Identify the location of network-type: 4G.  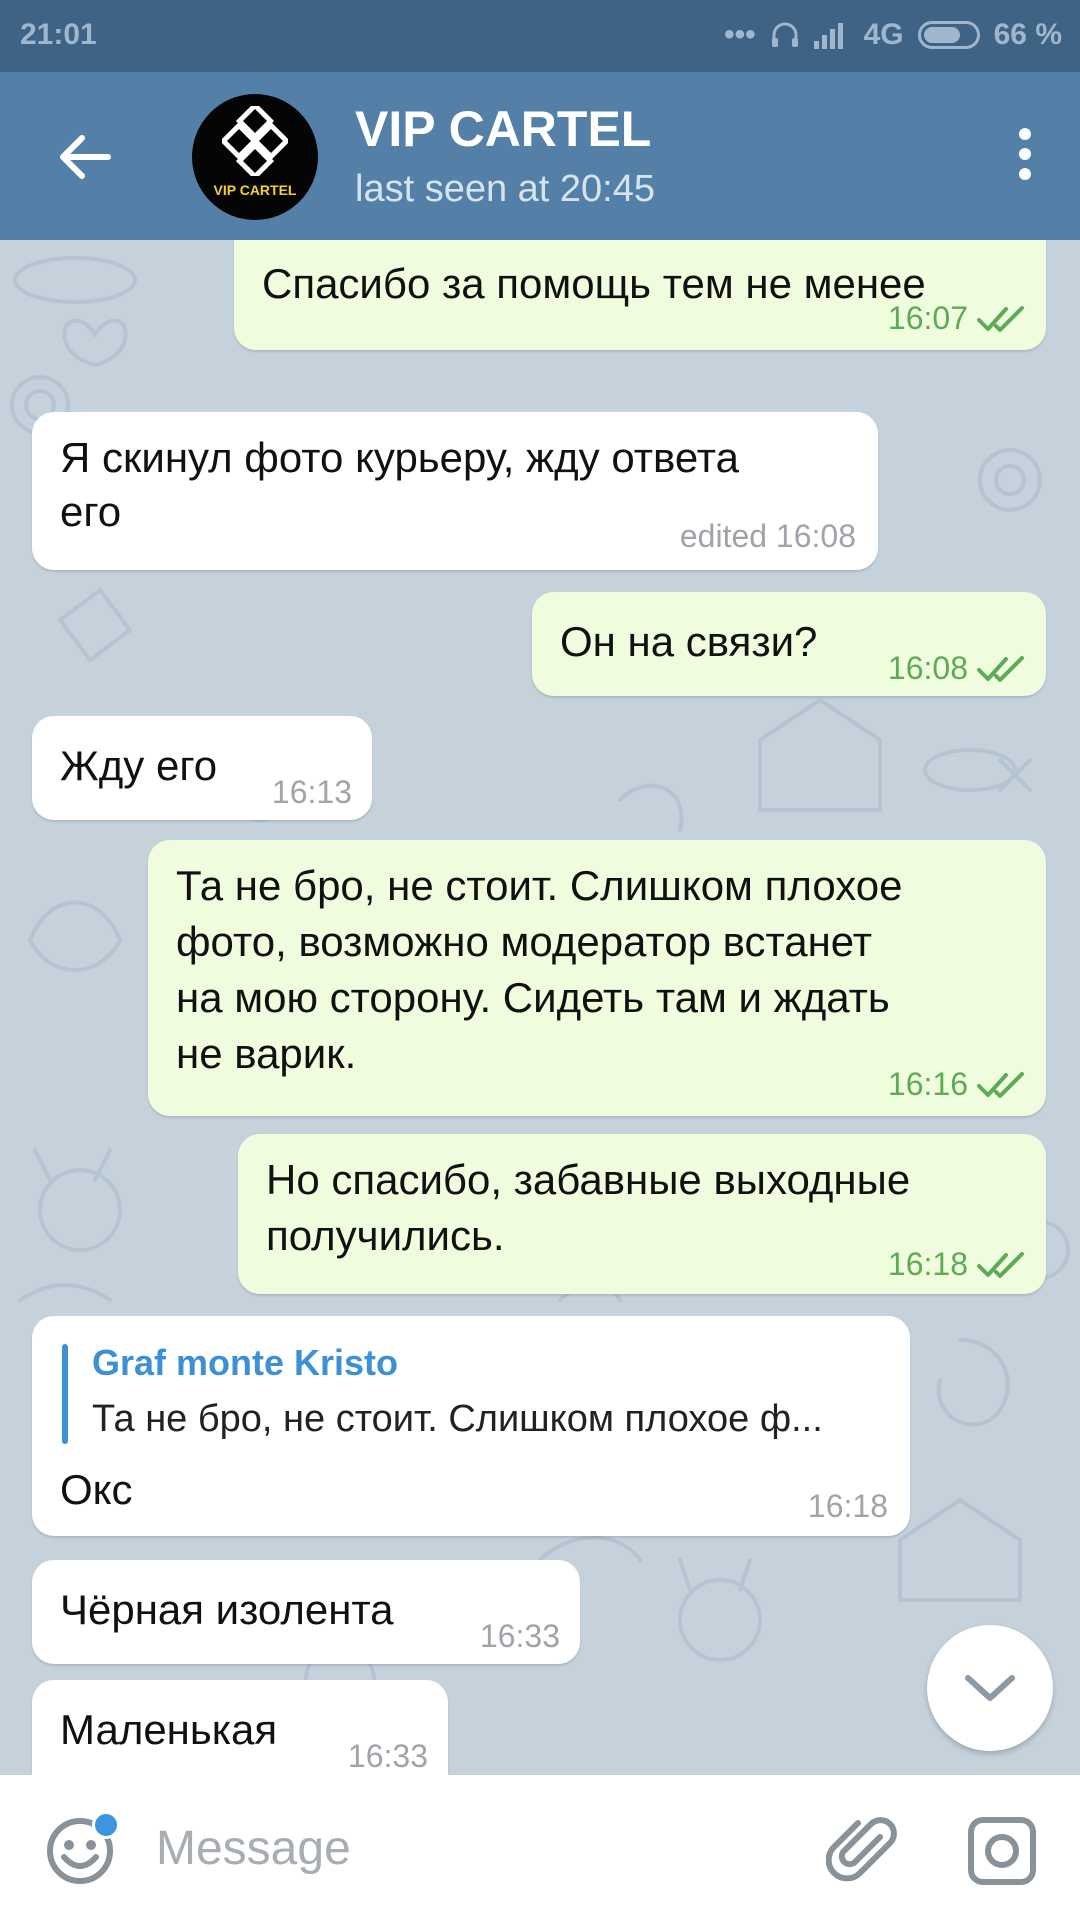
(883, 34).